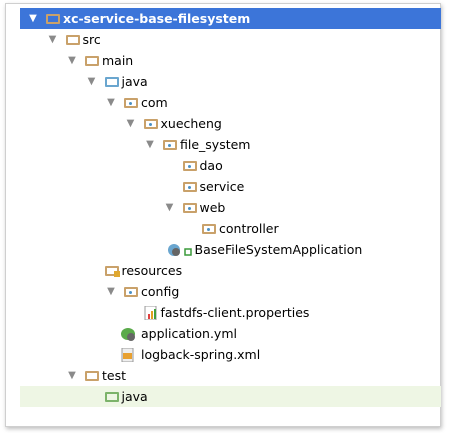 This screenshot has width=451, height=433. What do you see at coordinates (230, 270) in the screenshot?
I see `tree-item: resources` at bounding box center [230, 270].